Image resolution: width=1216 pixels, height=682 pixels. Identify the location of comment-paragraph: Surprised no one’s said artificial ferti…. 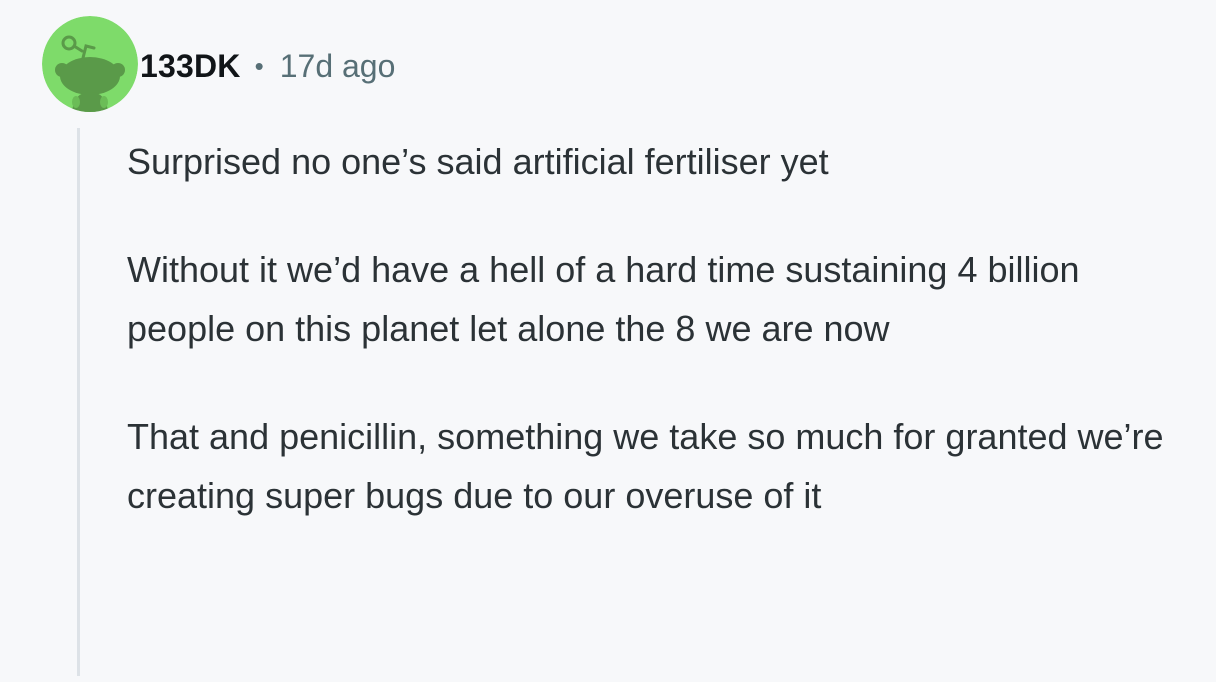
(478, 161).